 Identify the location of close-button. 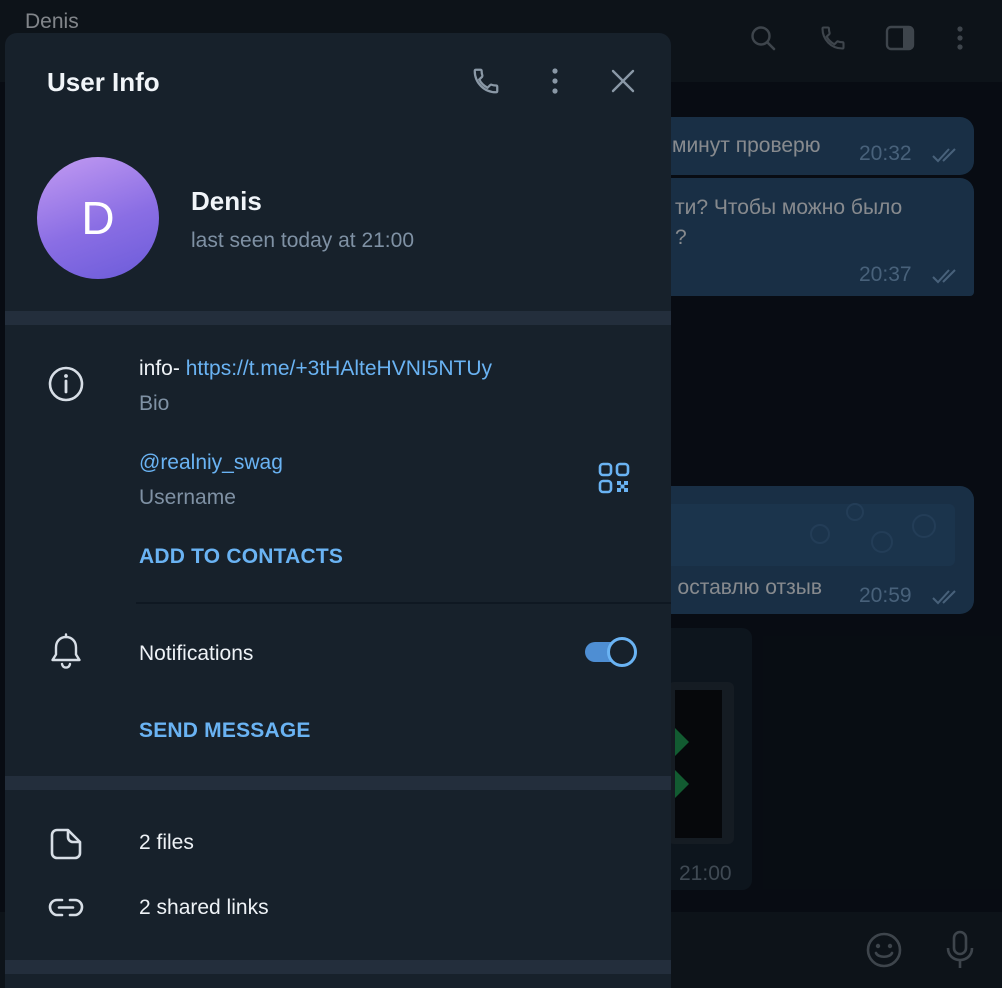
(623, 81).